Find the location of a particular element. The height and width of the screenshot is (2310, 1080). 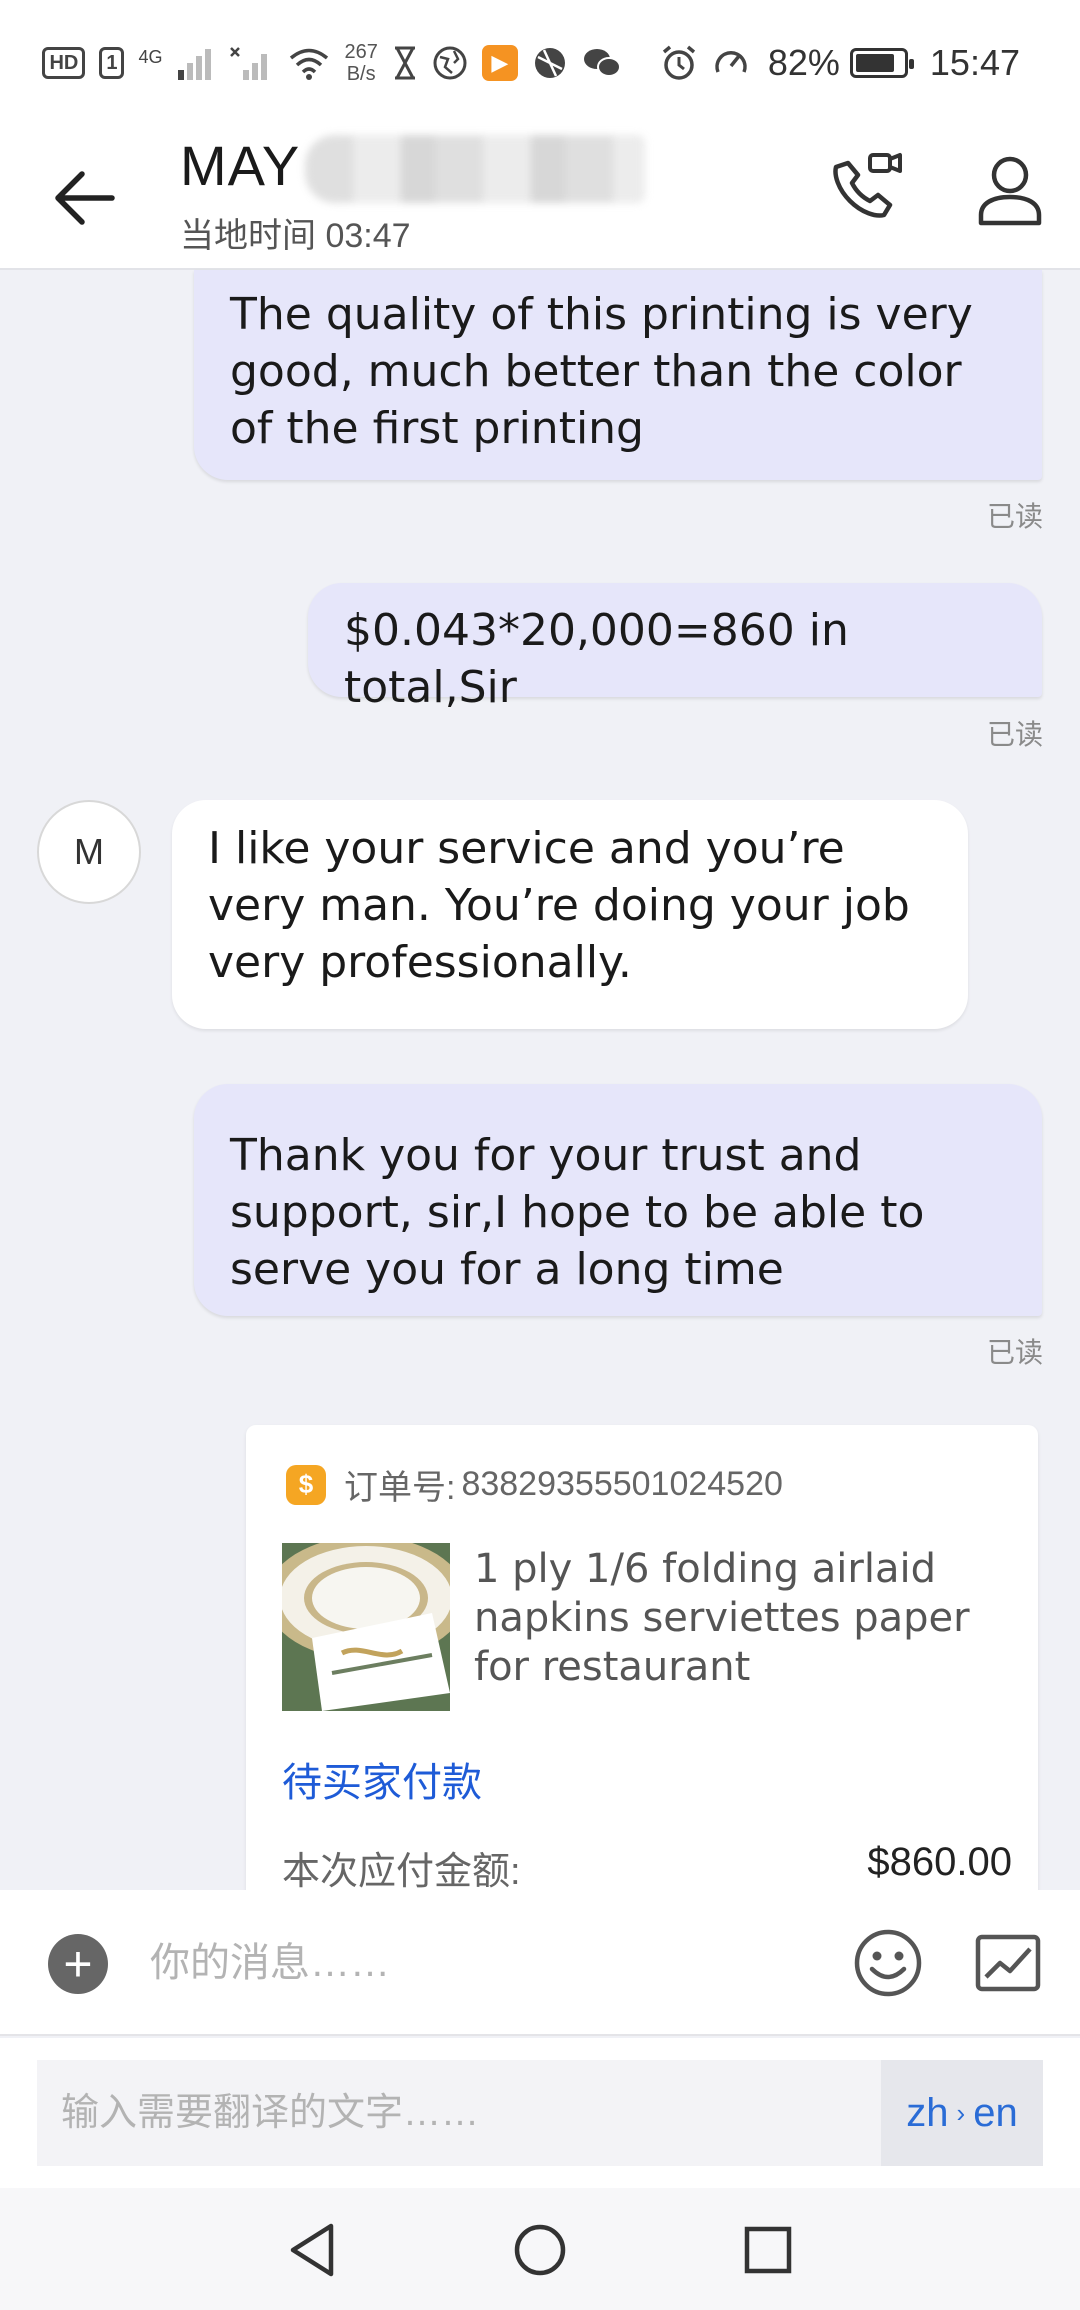

wifi-icon is located at coordinates (309, 64).